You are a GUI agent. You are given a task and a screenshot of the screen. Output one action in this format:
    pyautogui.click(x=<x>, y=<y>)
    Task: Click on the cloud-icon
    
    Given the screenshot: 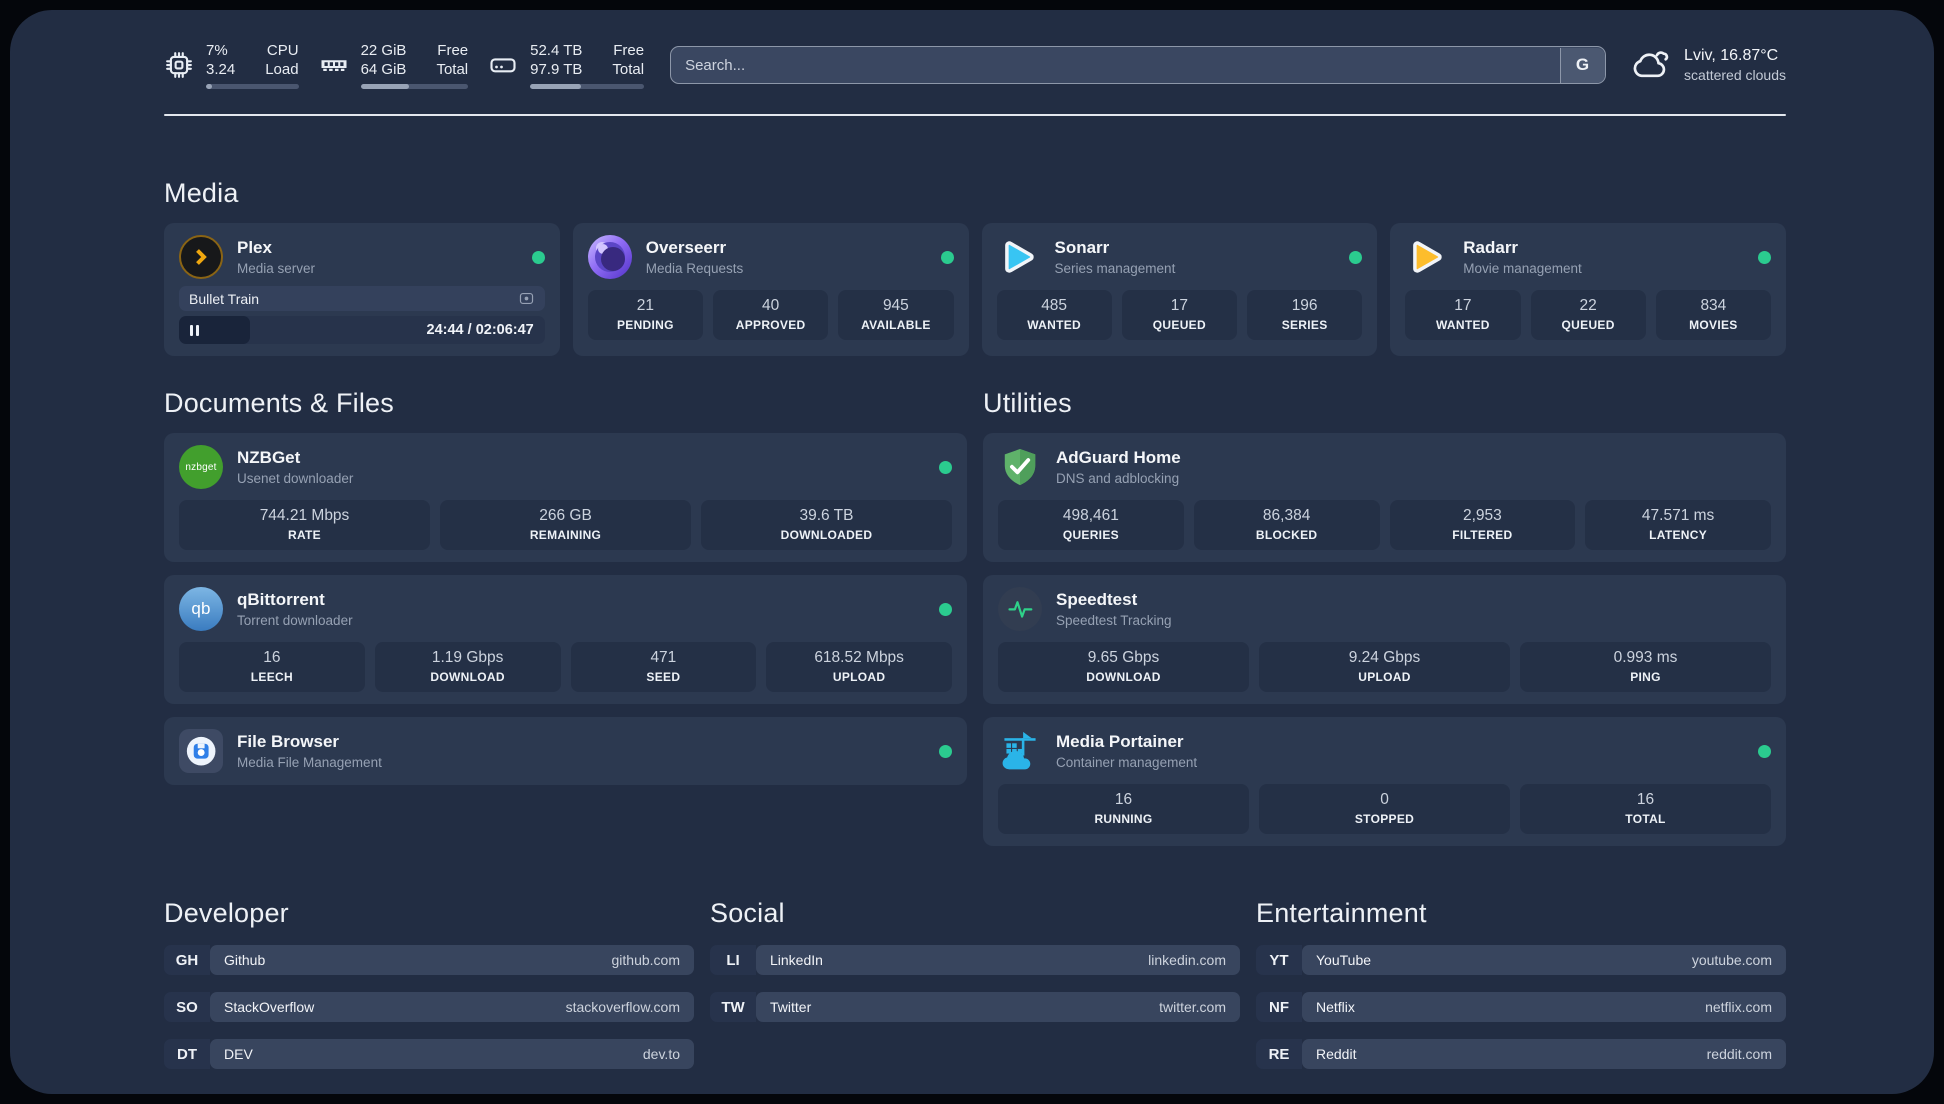 What is the action you would take?
    pyautogui.click(x=1650, y=65)
    